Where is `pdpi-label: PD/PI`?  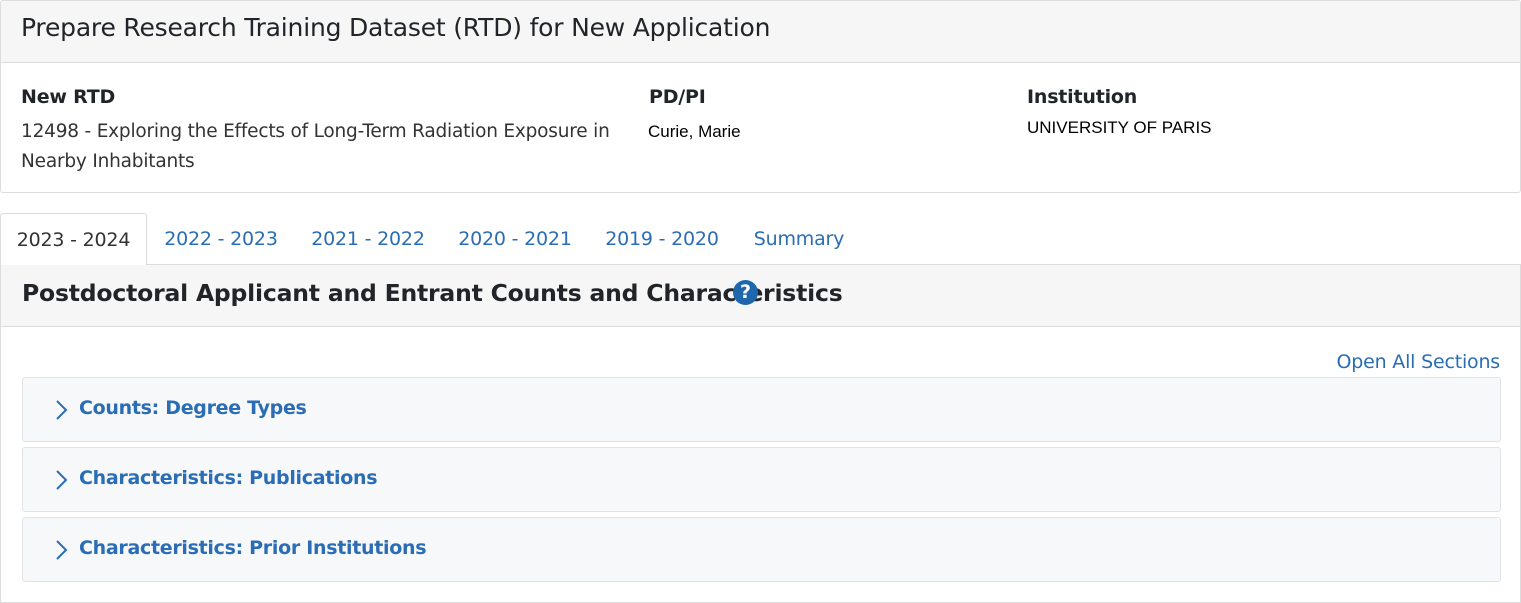 pdpi-label: PD/PI is located at coordinates (677, 97).